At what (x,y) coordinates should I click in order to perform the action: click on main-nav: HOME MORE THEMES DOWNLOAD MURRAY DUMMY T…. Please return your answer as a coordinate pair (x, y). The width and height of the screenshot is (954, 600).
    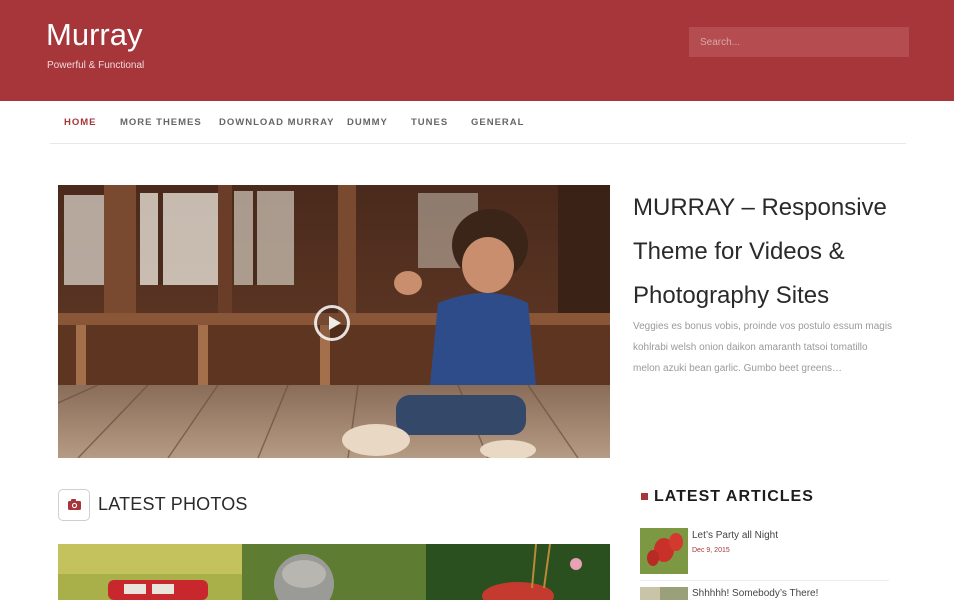
    Looking at the image, I should click on (478, 122).